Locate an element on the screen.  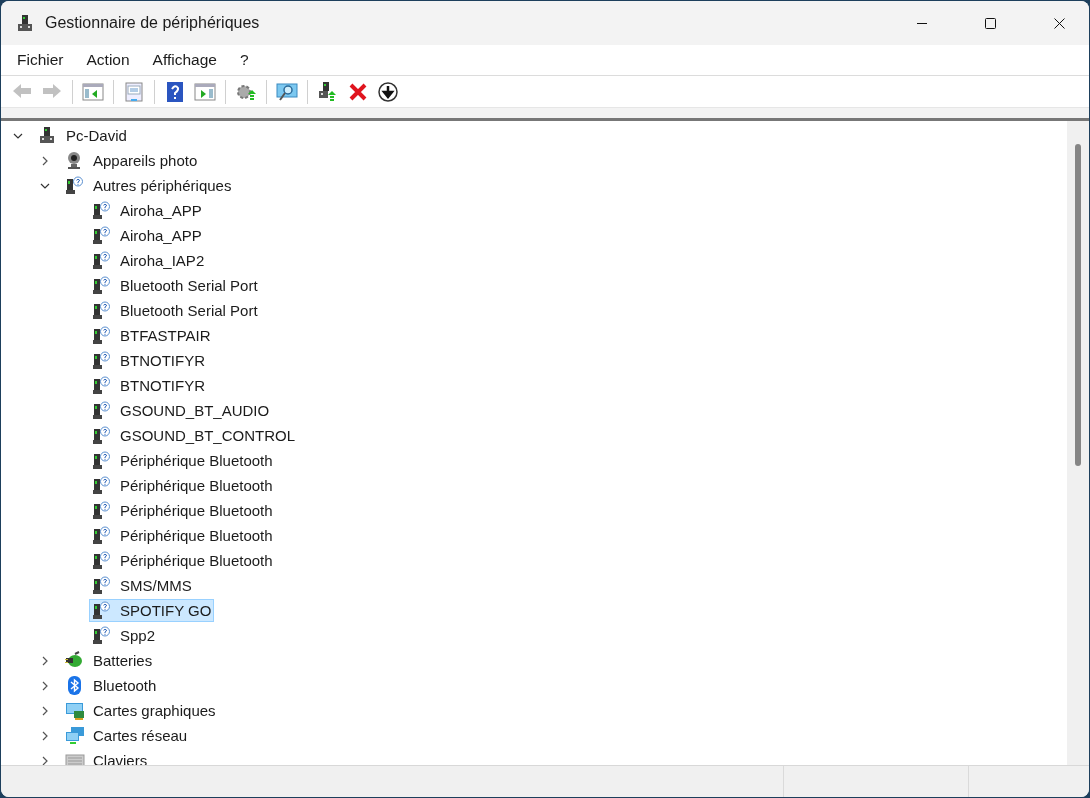
help-book-icon is located at coordinates (175, 91).